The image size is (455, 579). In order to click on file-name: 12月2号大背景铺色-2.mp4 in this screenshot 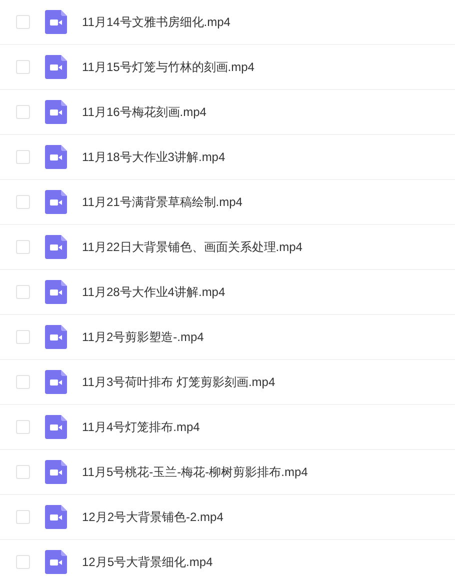, I will do `click(153, 517)`.